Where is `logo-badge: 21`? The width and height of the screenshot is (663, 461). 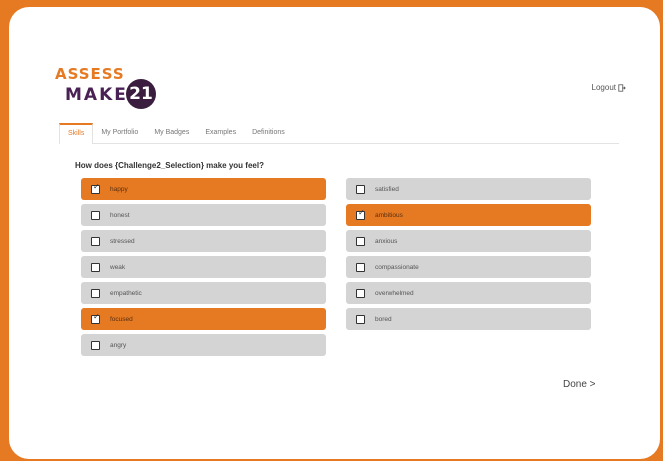
logo-badge: 21 is located at coordinates (141, 94).